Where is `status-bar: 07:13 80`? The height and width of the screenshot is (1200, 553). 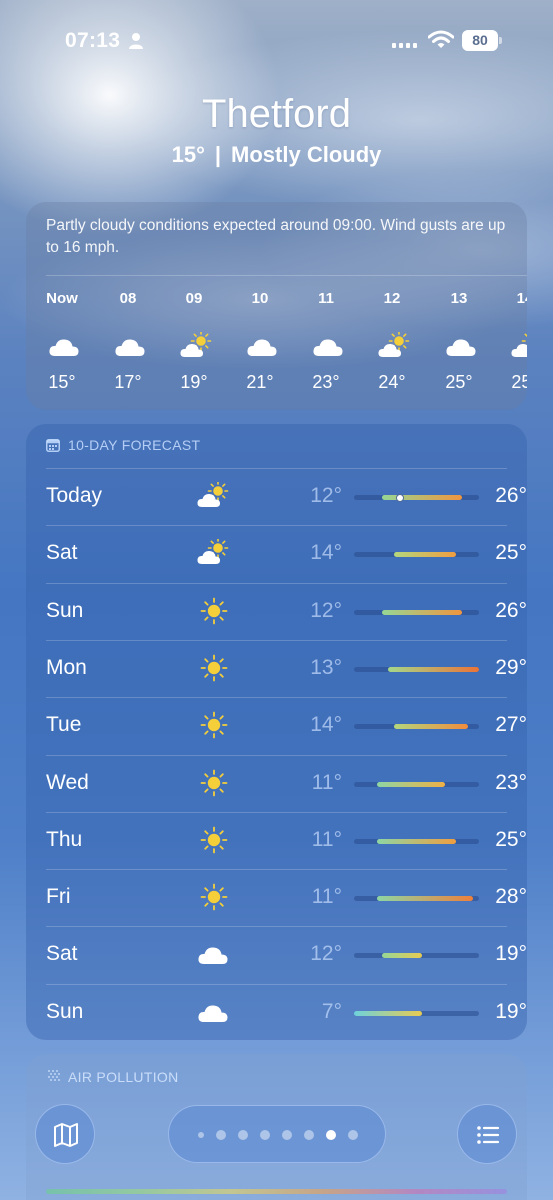
status-bar: 07:13 80 is located at coordinates (276, 40).